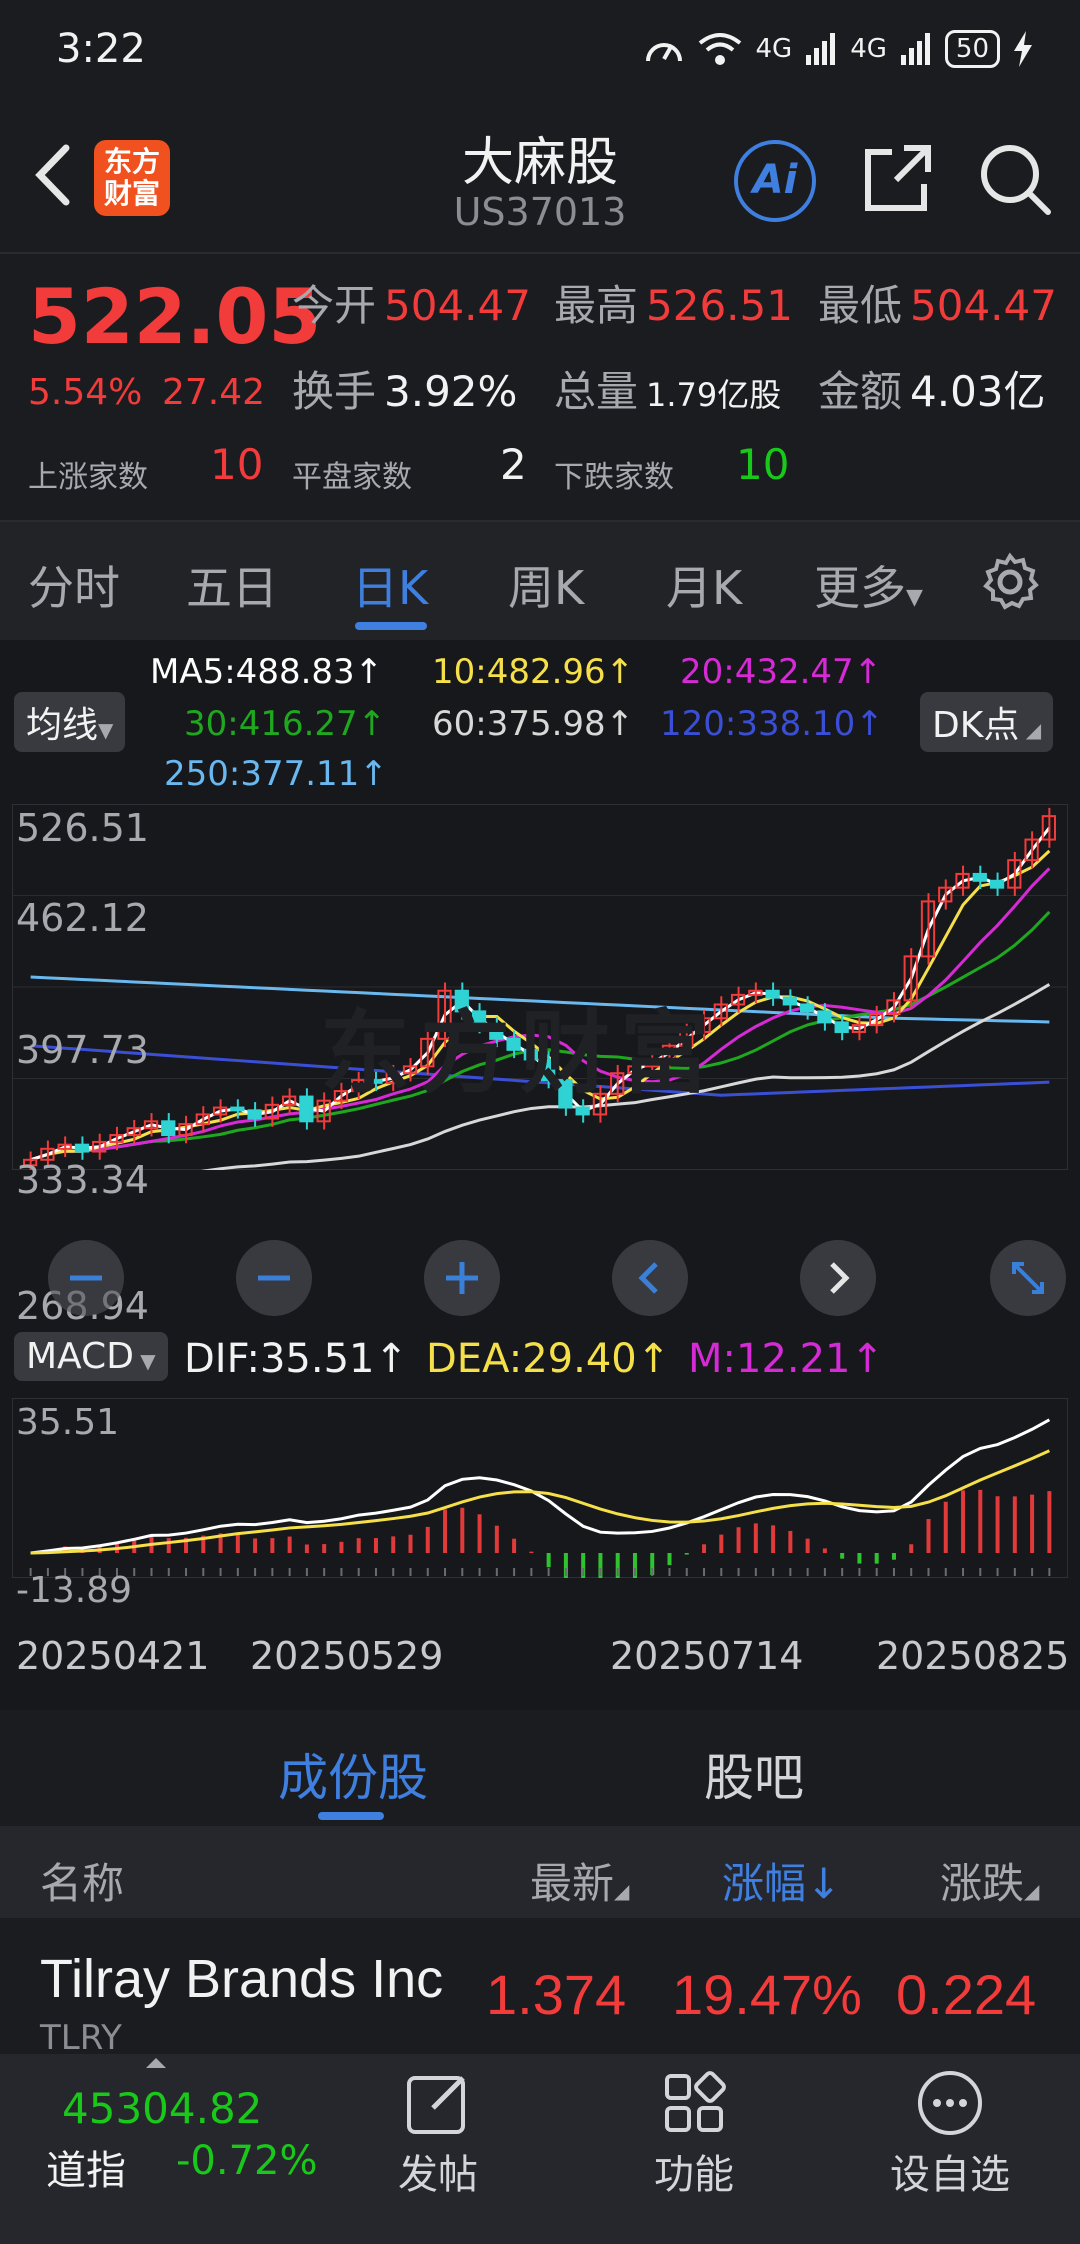 The image size is (1080, 2244). Describe the element at coordinates (775, 181) in the screenshot. I see `ai-assistant-button: Ai` at that location.